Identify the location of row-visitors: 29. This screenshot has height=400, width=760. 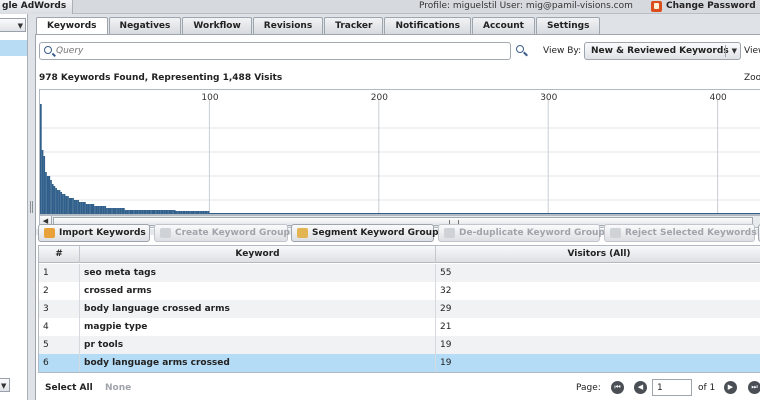
(446, 309).